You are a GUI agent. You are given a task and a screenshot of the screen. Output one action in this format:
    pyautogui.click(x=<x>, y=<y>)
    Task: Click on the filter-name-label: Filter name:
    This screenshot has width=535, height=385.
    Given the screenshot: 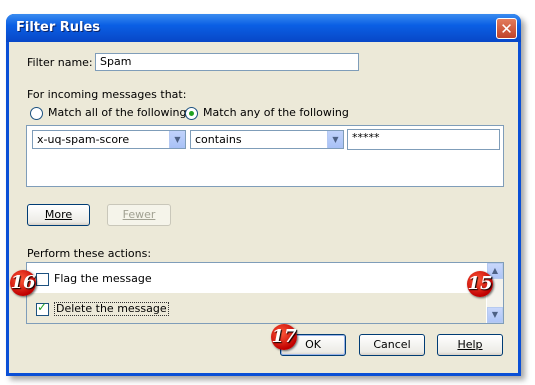 What is the action you would take?
    pyautogui.click(x=60, y=62)
    